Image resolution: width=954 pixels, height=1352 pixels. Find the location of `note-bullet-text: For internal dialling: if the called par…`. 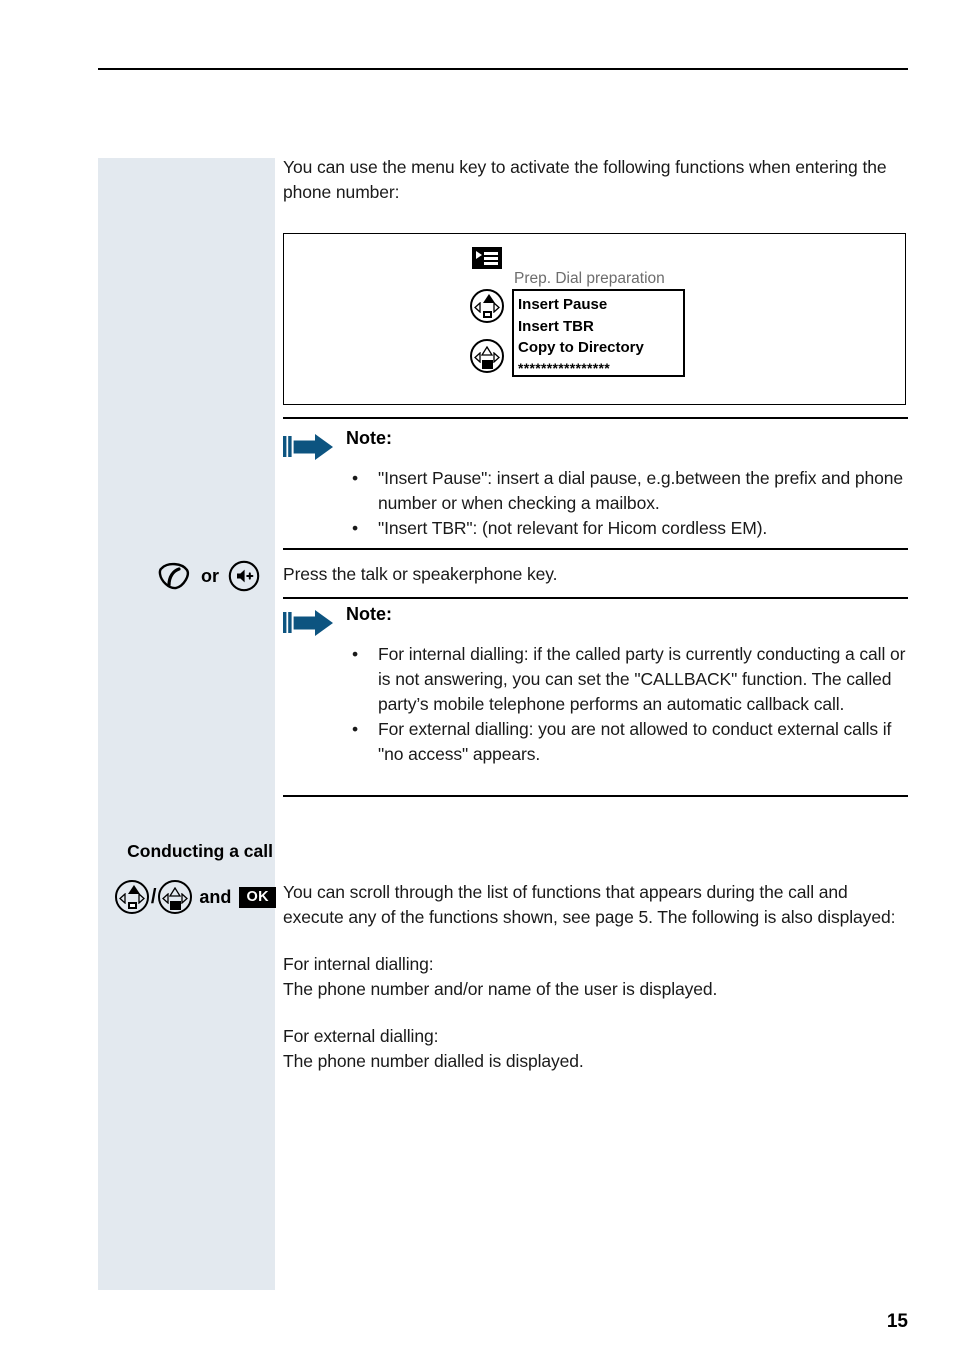

note-bullet-text: For internal dialling: if the called par… is located at coordinates (642, 679).